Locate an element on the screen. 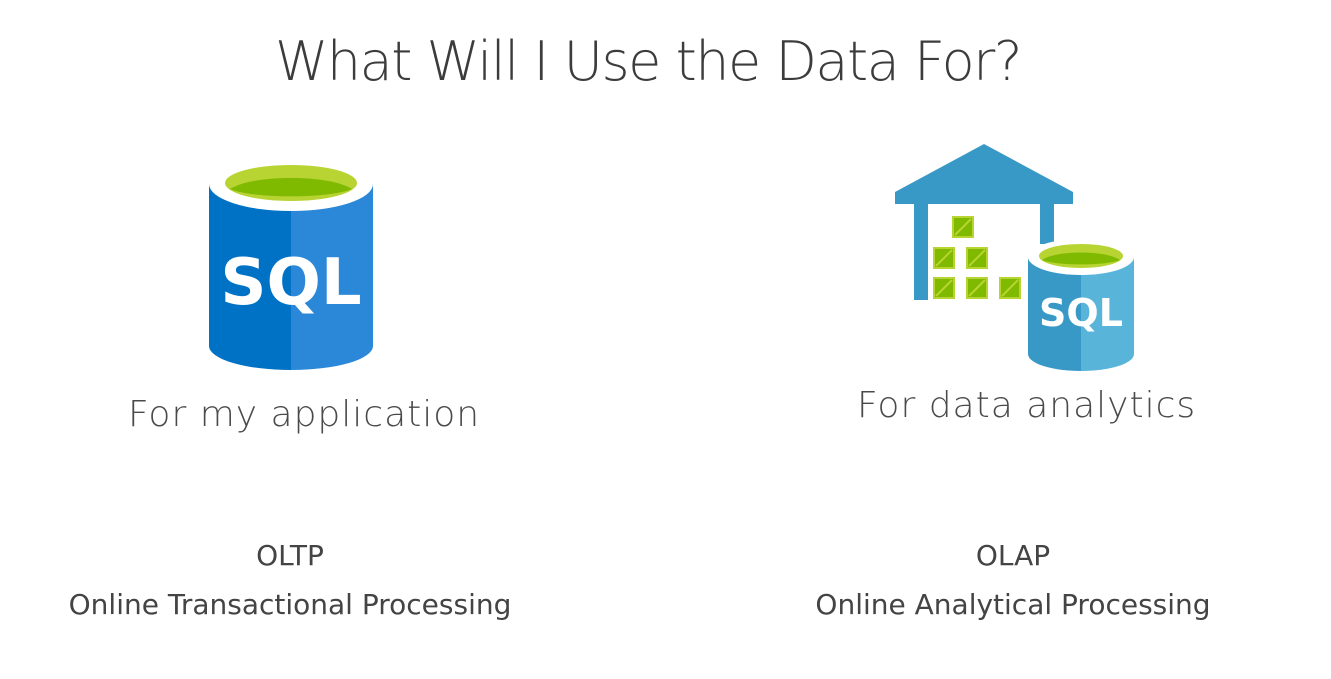 The image size is (1331, 679). slide-title: What Will I Use the Data For? is located at coordinates (649, 61).